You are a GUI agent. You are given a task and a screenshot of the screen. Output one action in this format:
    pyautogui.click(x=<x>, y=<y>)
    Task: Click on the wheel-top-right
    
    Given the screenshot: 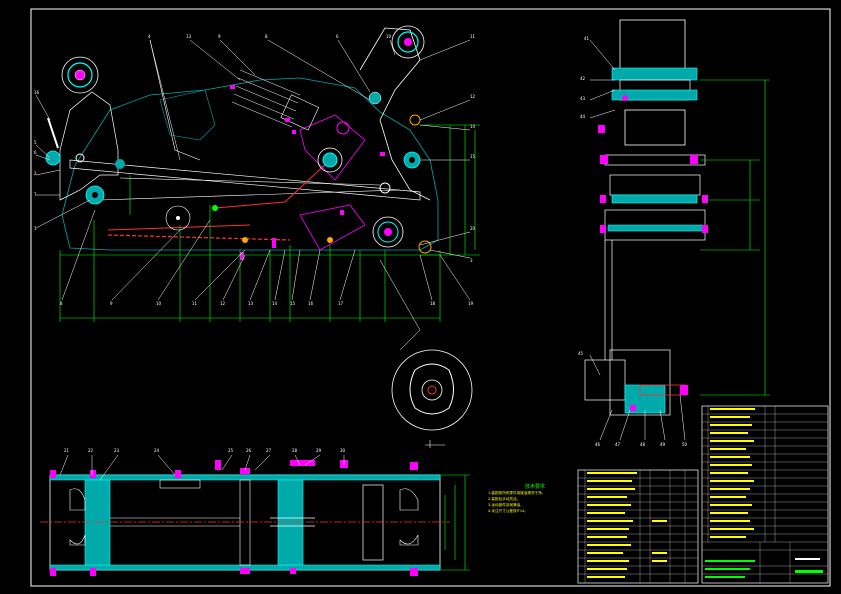 What is the action you would take?
    pyautogui.click(x=408, y=42)
    